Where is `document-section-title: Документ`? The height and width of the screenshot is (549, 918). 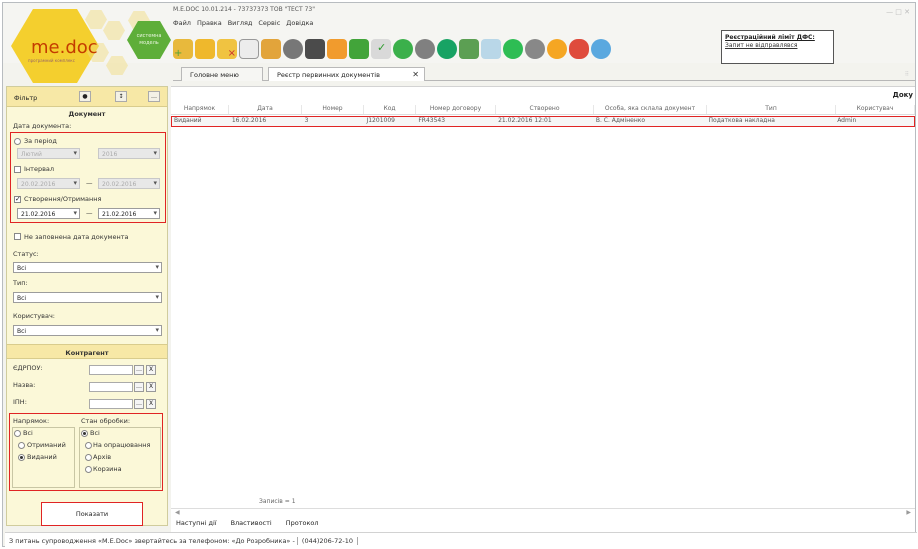 document-section-title: Документ is located at coordinates (87, 114).